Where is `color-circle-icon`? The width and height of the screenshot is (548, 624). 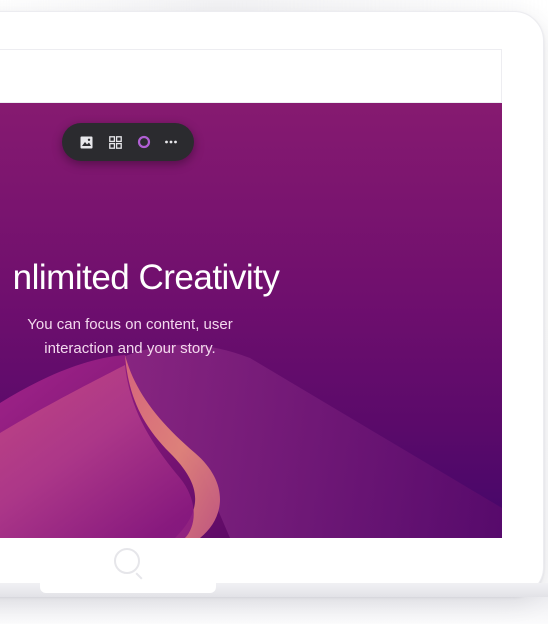 color-circle-icon is located at coordinates (144, 142).